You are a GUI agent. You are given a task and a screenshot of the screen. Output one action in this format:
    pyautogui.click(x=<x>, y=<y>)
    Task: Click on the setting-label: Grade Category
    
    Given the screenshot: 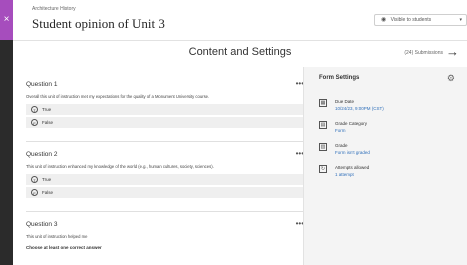 What is the action you would take?
    pyautogui.click(x=351, y=123)
    